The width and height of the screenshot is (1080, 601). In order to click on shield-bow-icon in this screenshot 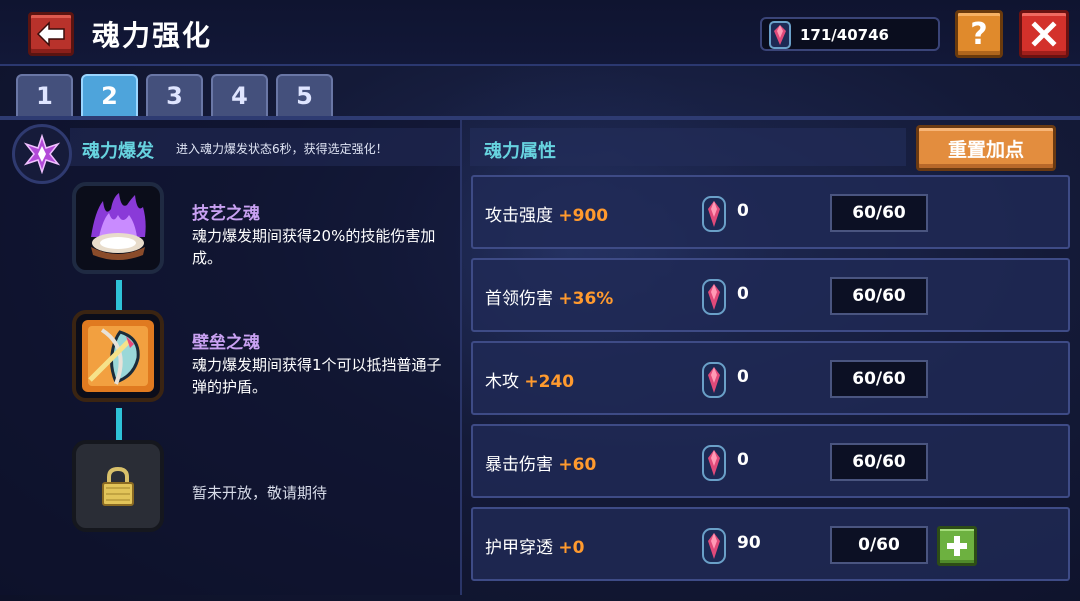, I will do `click(118, 356)`.